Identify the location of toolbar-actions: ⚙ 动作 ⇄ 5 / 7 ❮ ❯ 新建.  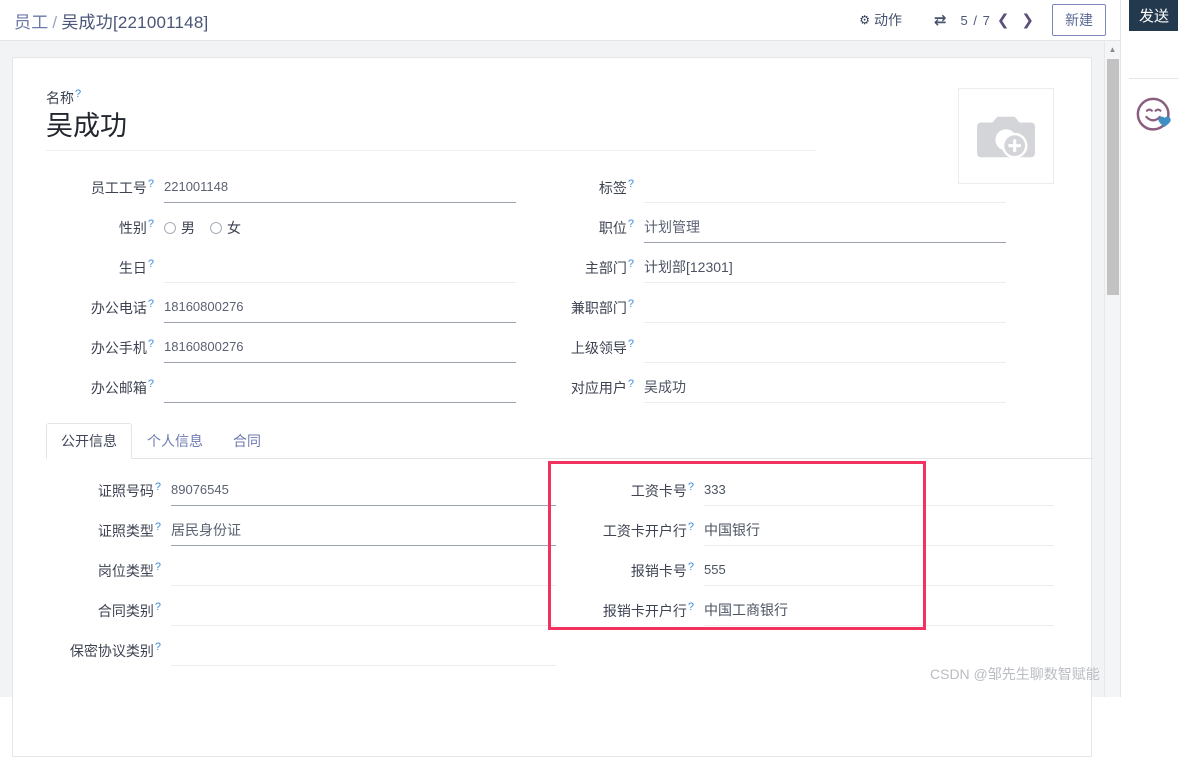
(984, 20).